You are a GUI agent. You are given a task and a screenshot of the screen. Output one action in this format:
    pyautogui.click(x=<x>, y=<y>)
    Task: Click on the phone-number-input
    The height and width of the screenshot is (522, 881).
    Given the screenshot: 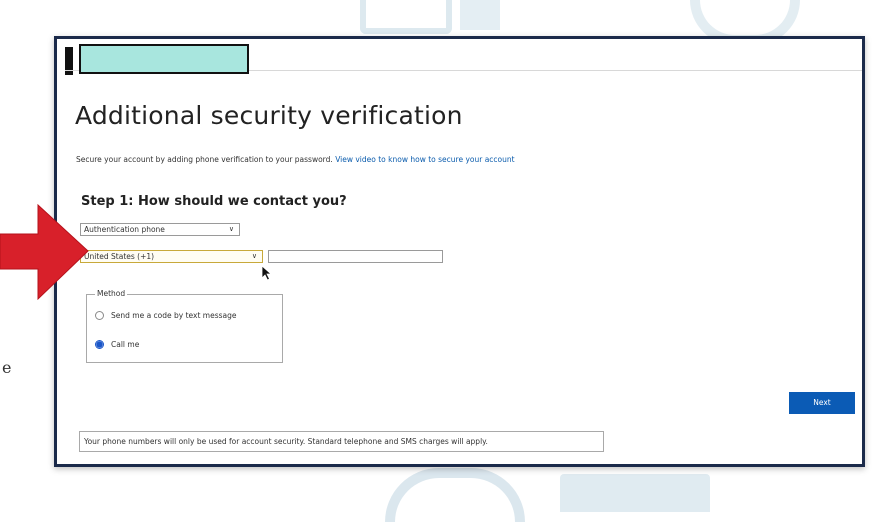 What is the action you would take?
    pyautogui.click(x=355, y=256)
    